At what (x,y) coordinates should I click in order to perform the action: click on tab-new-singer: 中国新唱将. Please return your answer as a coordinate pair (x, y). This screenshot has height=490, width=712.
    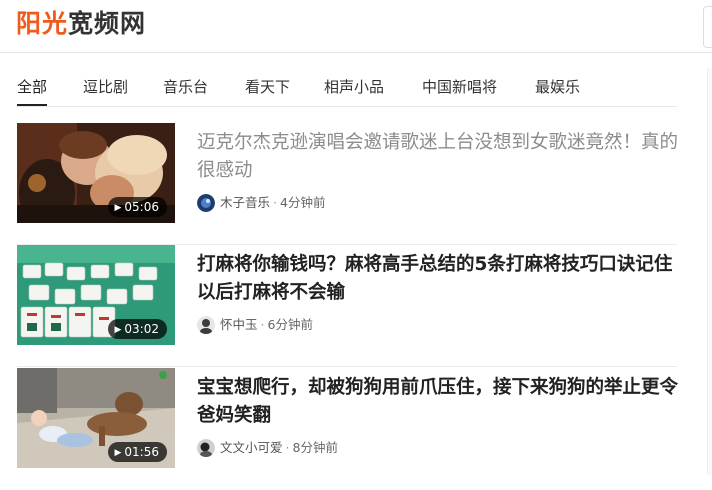
    Looking at the image, I should click on (459, 87).